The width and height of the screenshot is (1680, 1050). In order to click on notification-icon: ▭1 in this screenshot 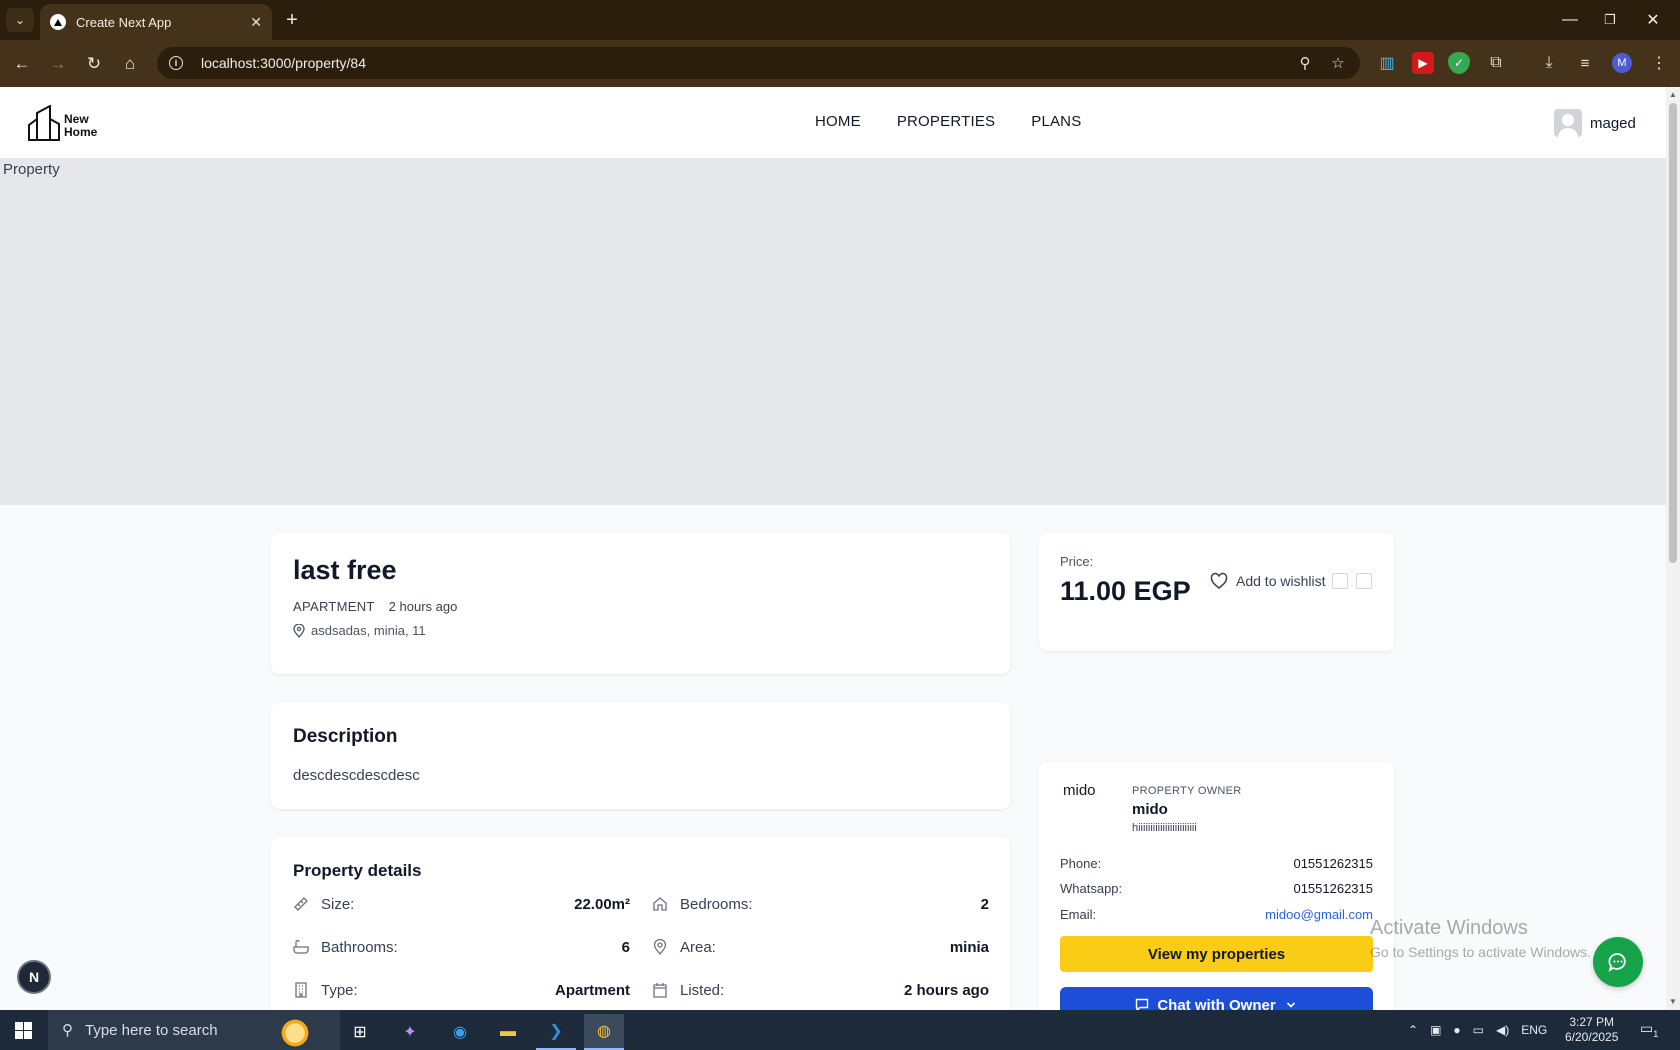, I will do `click(1651, 1030)`.